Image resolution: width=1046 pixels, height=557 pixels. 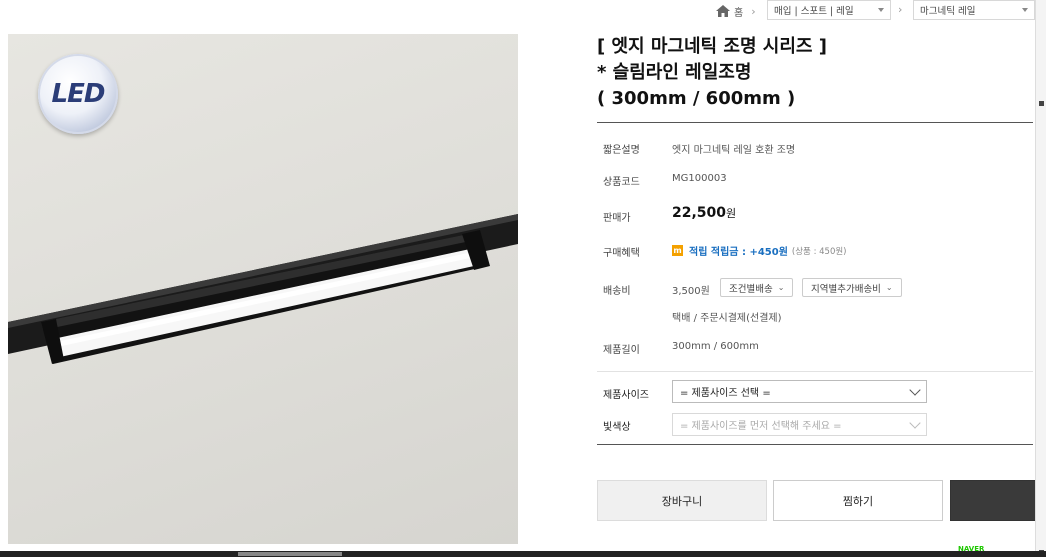 What do you see at coordinates (715, 346) in the screenshot?
I see `length-value: 300mm / 600mm` at bounding box center [715, 346].